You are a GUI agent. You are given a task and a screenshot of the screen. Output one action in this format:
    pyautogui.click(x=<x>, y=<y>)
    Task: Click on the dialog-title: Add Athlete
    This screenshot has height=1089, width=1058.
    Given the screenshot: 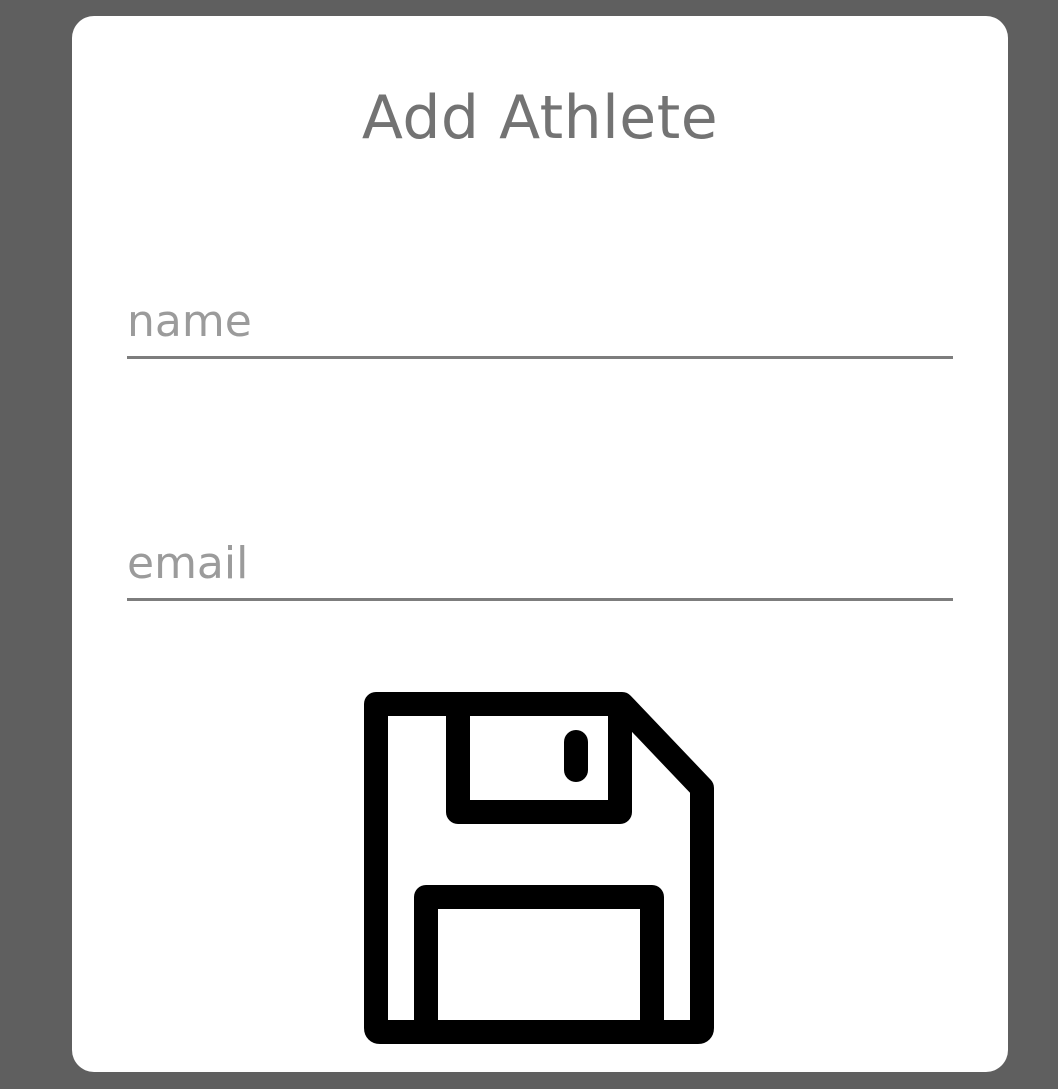 What is the action you would take?
    pyautogui.click(x=540, y=118)
    